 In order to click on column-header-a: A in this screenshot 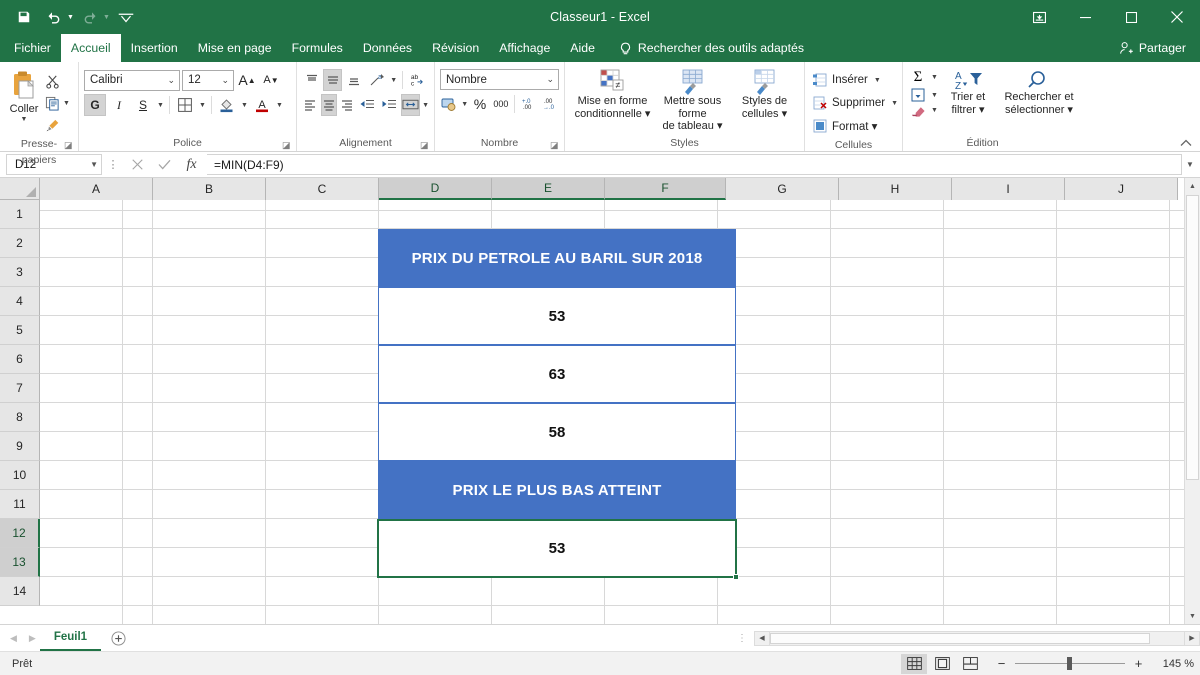, I will do `click(96, 189)`.